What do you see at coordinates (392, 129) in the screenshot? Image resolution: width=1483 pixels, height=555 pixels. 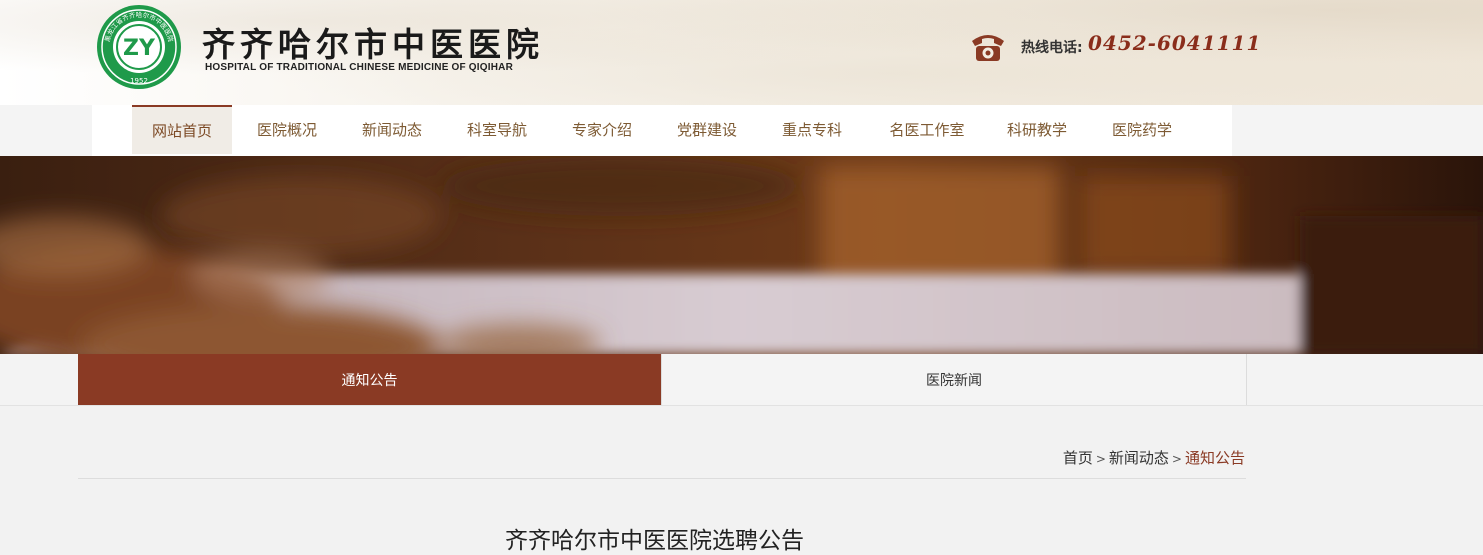 I see `nav-item-news: 新闻动态` at bounding box center [392, 129].